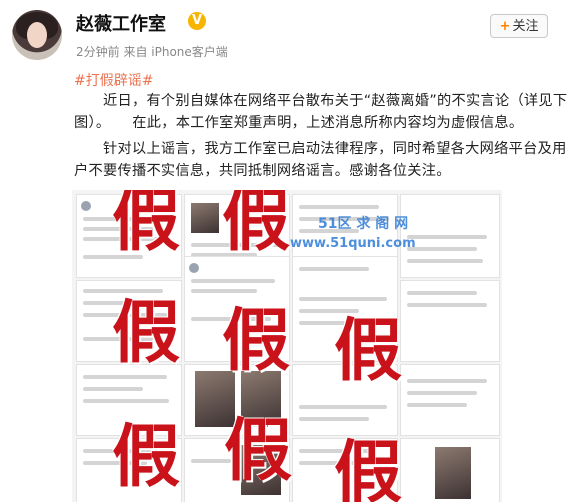 Image resolution: width=583 pixels, height=502 pixels. Describe the element at coordinates (353, 243) in the screenshot. I see `watermark-url: www.51quni.com` at that location.